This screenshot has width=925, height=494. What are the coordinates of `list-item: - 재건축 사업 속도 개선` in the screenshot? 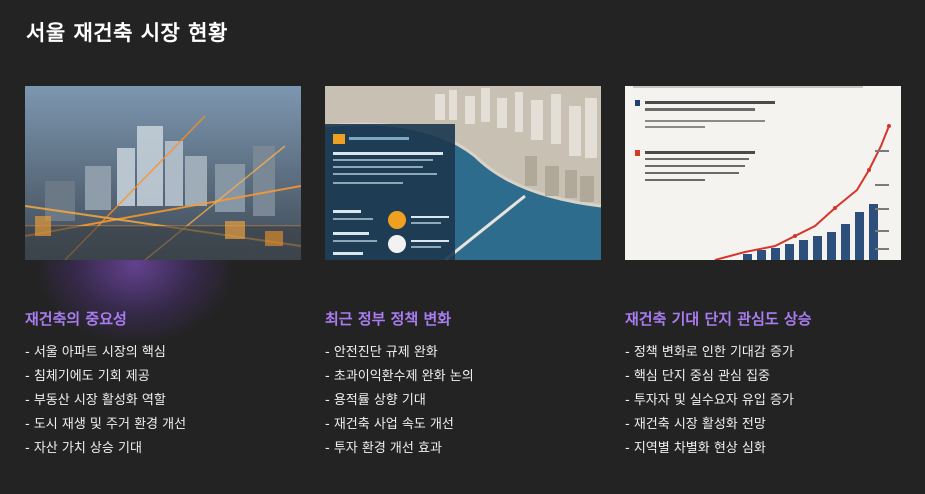 It's located at (389, 424).